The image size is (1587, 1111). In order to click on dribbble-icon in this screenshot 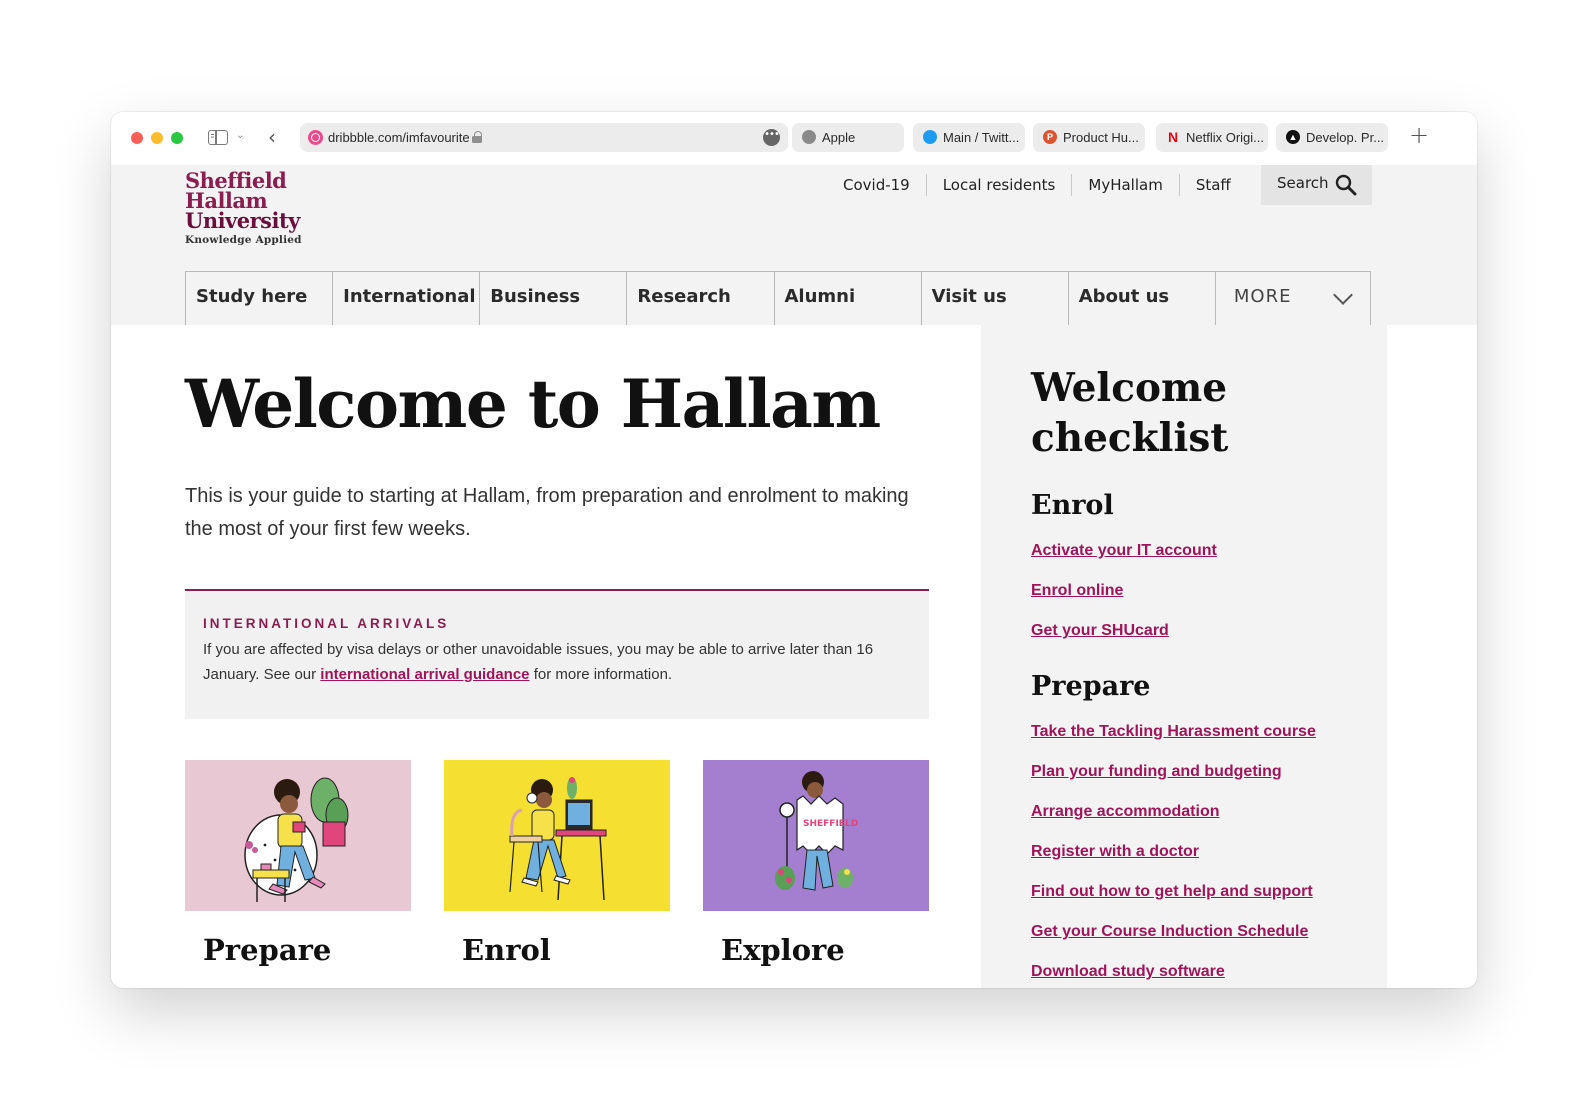, I will do `click(315, 137)`.